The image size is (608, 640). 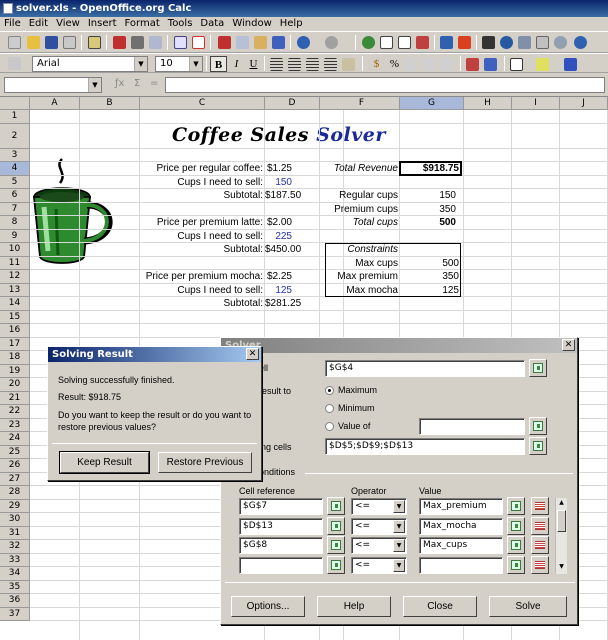 I want to click on row-header: 33, so click(x=15, y=560).